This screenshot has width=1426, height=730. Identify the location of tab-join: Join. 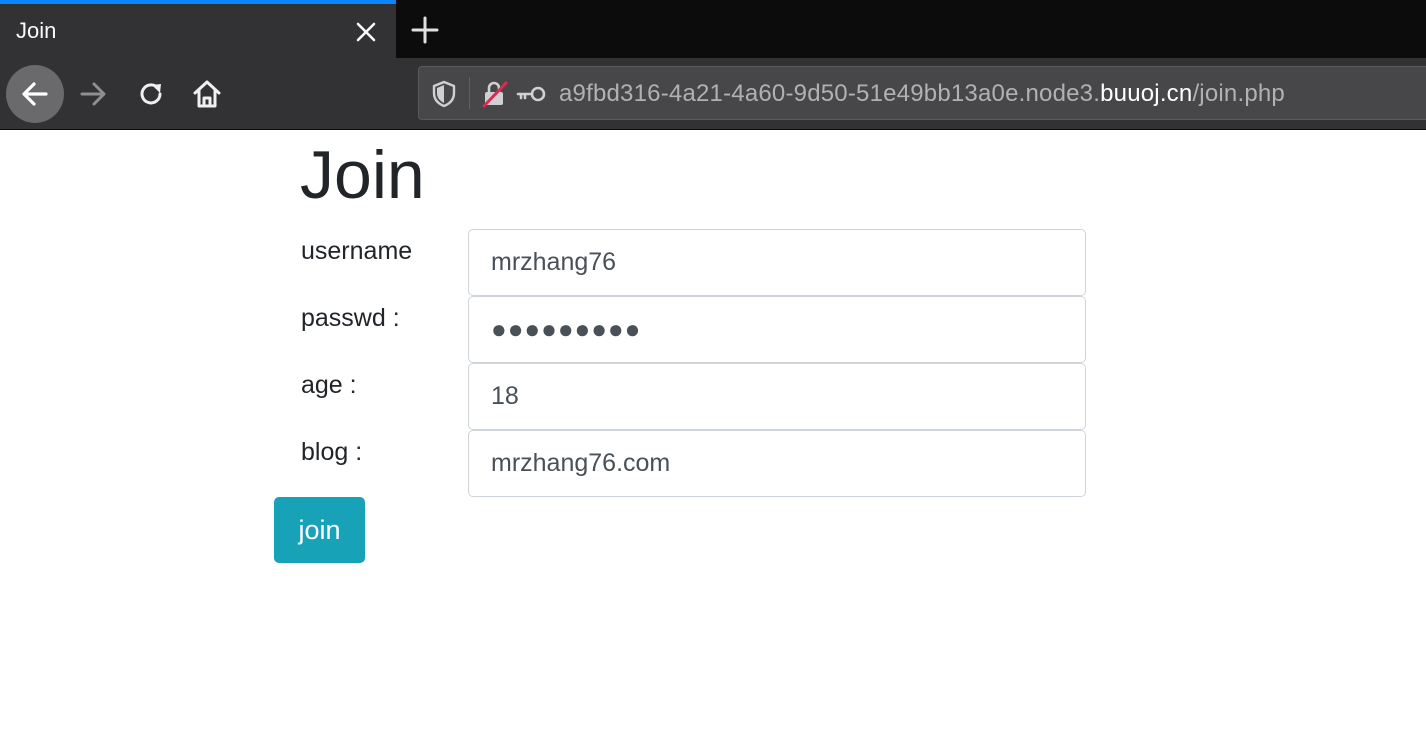
(198, 29).